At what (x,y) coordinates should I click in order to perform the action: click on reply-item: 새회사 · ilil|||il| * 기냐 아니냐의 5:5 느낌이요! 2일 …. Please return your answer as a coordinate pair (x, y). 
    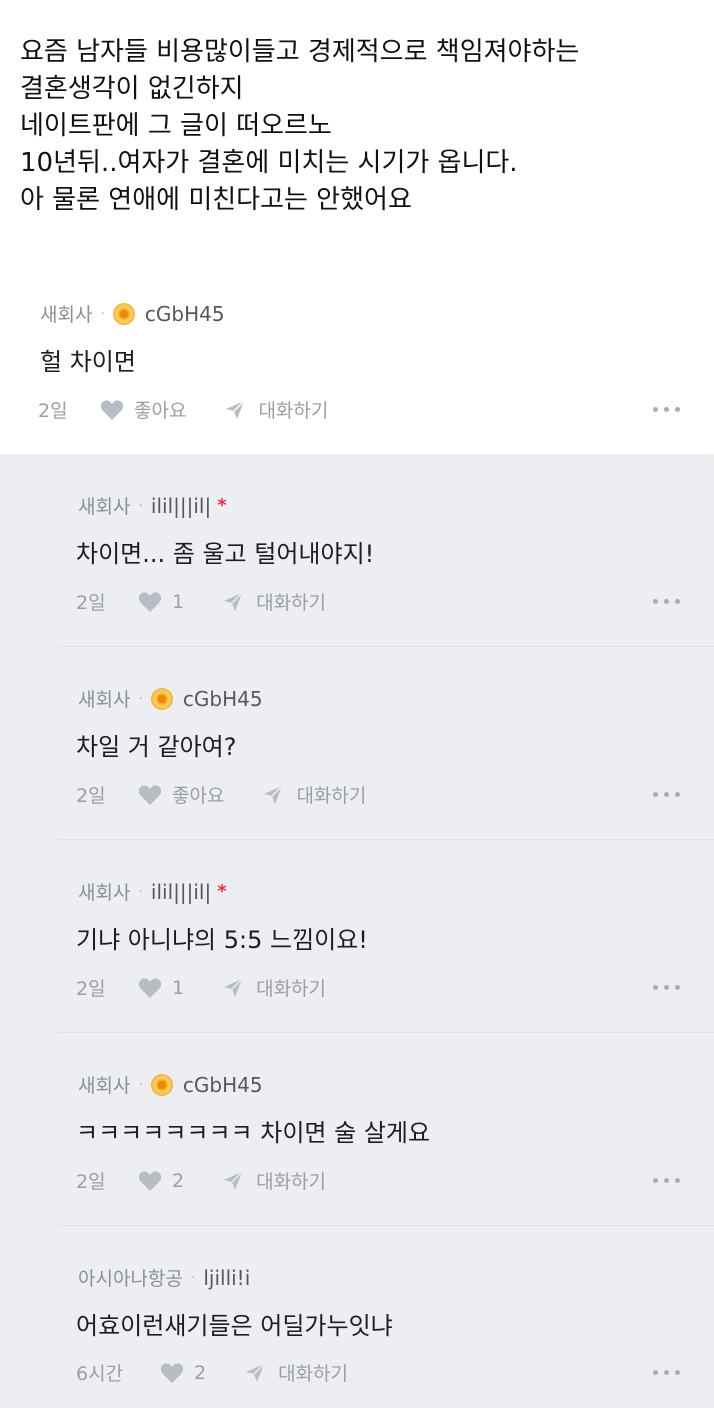
    Looking at the image, I should click on (357, 936).